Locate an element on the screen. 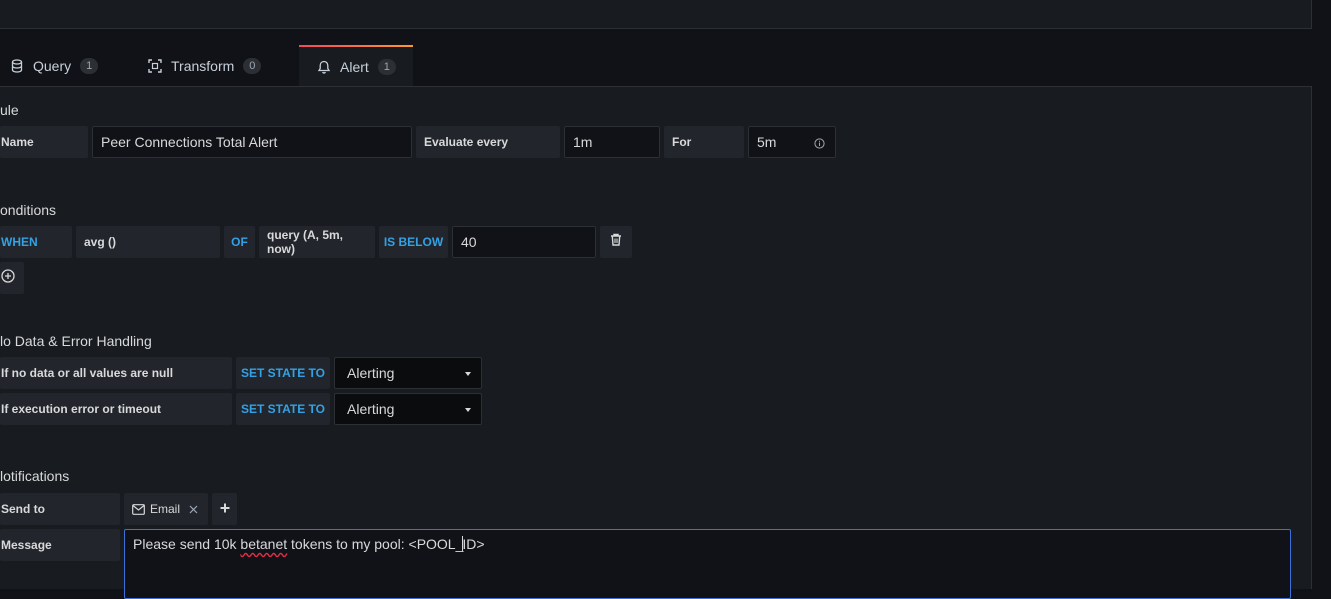 The width and height of the screenshot is (1331, 599). tab-alert-label: Alert is located at coordinates (354, 66).